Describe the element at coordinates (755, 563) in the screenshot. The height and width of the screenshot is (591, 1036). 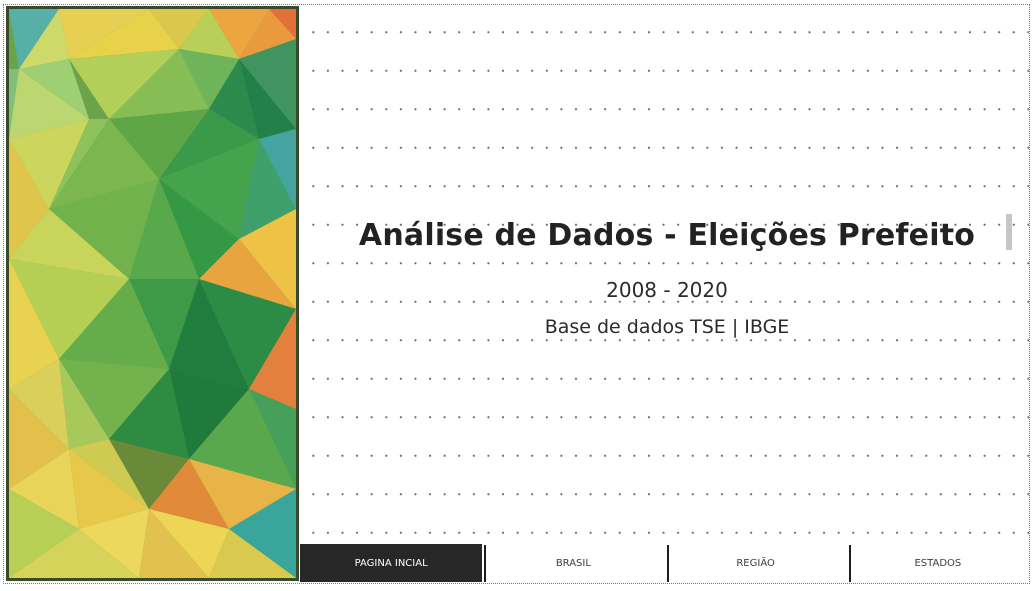
I see `nav-button-regiao: REGIÃO` at that location.